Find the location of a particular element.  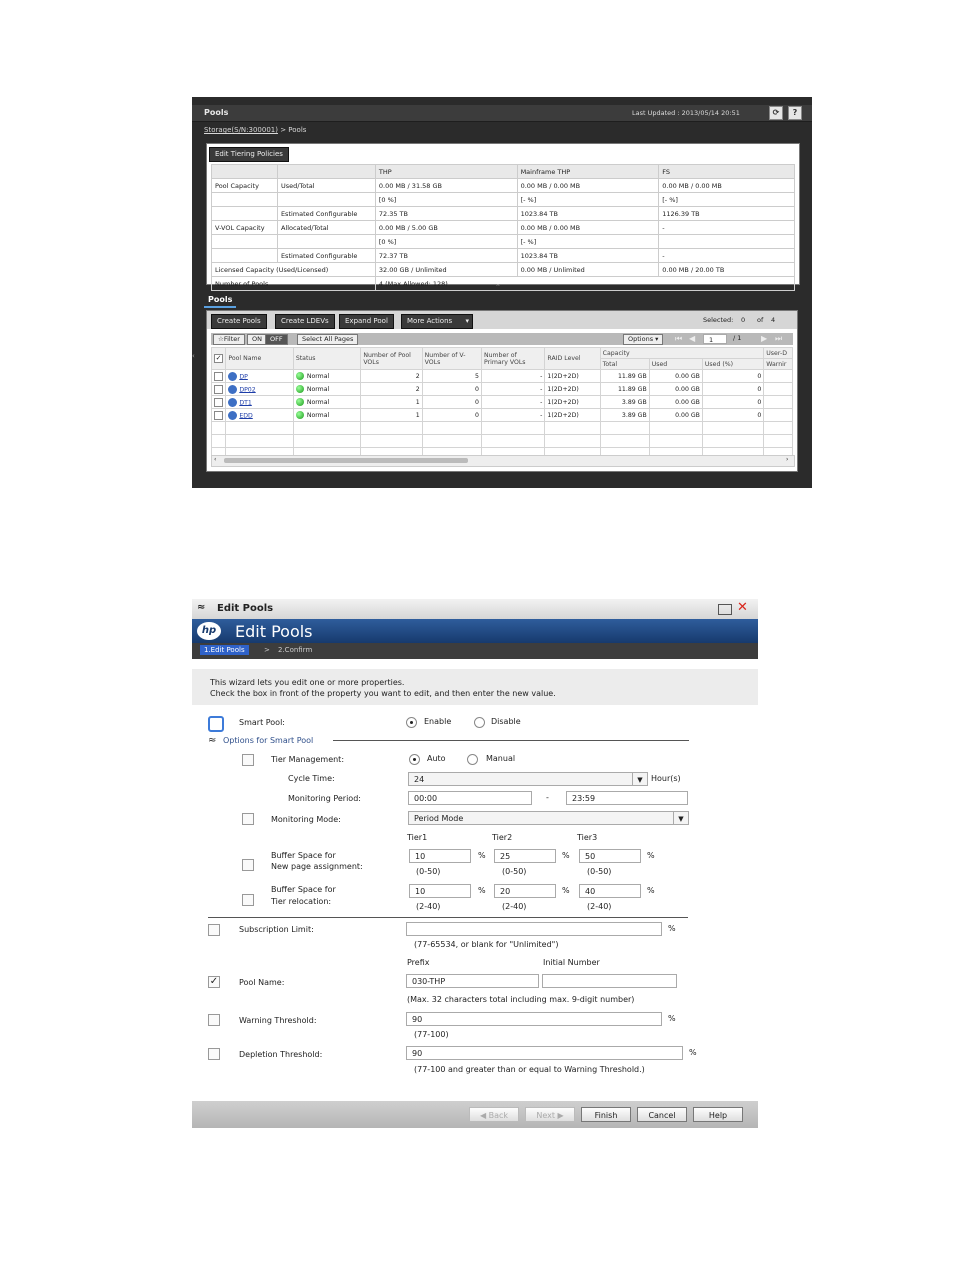

depletion-threshold-checkbox is located at coordinates (214, 1054).